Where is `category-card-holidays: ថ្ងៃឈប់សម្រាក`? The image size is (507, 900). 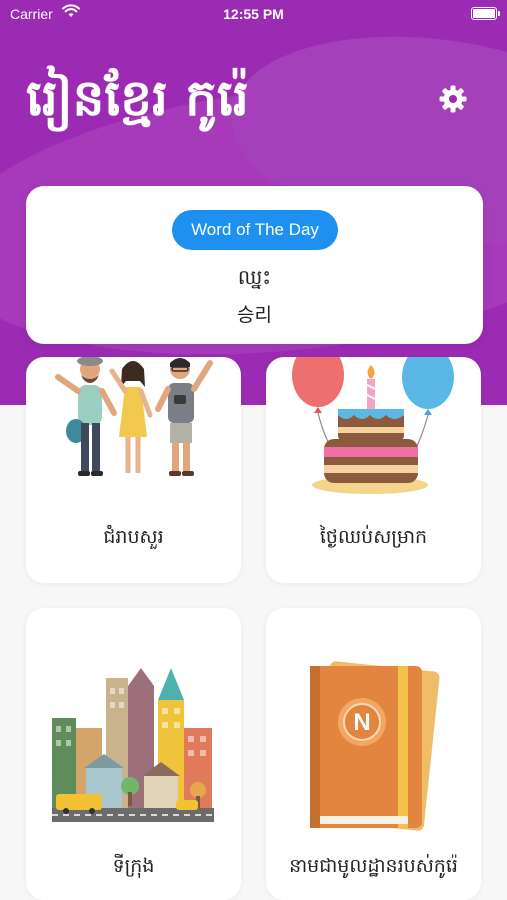
category-card-holidays: ថ្ងៃឈប់សម្រាក is located at coordinates (373, 470).